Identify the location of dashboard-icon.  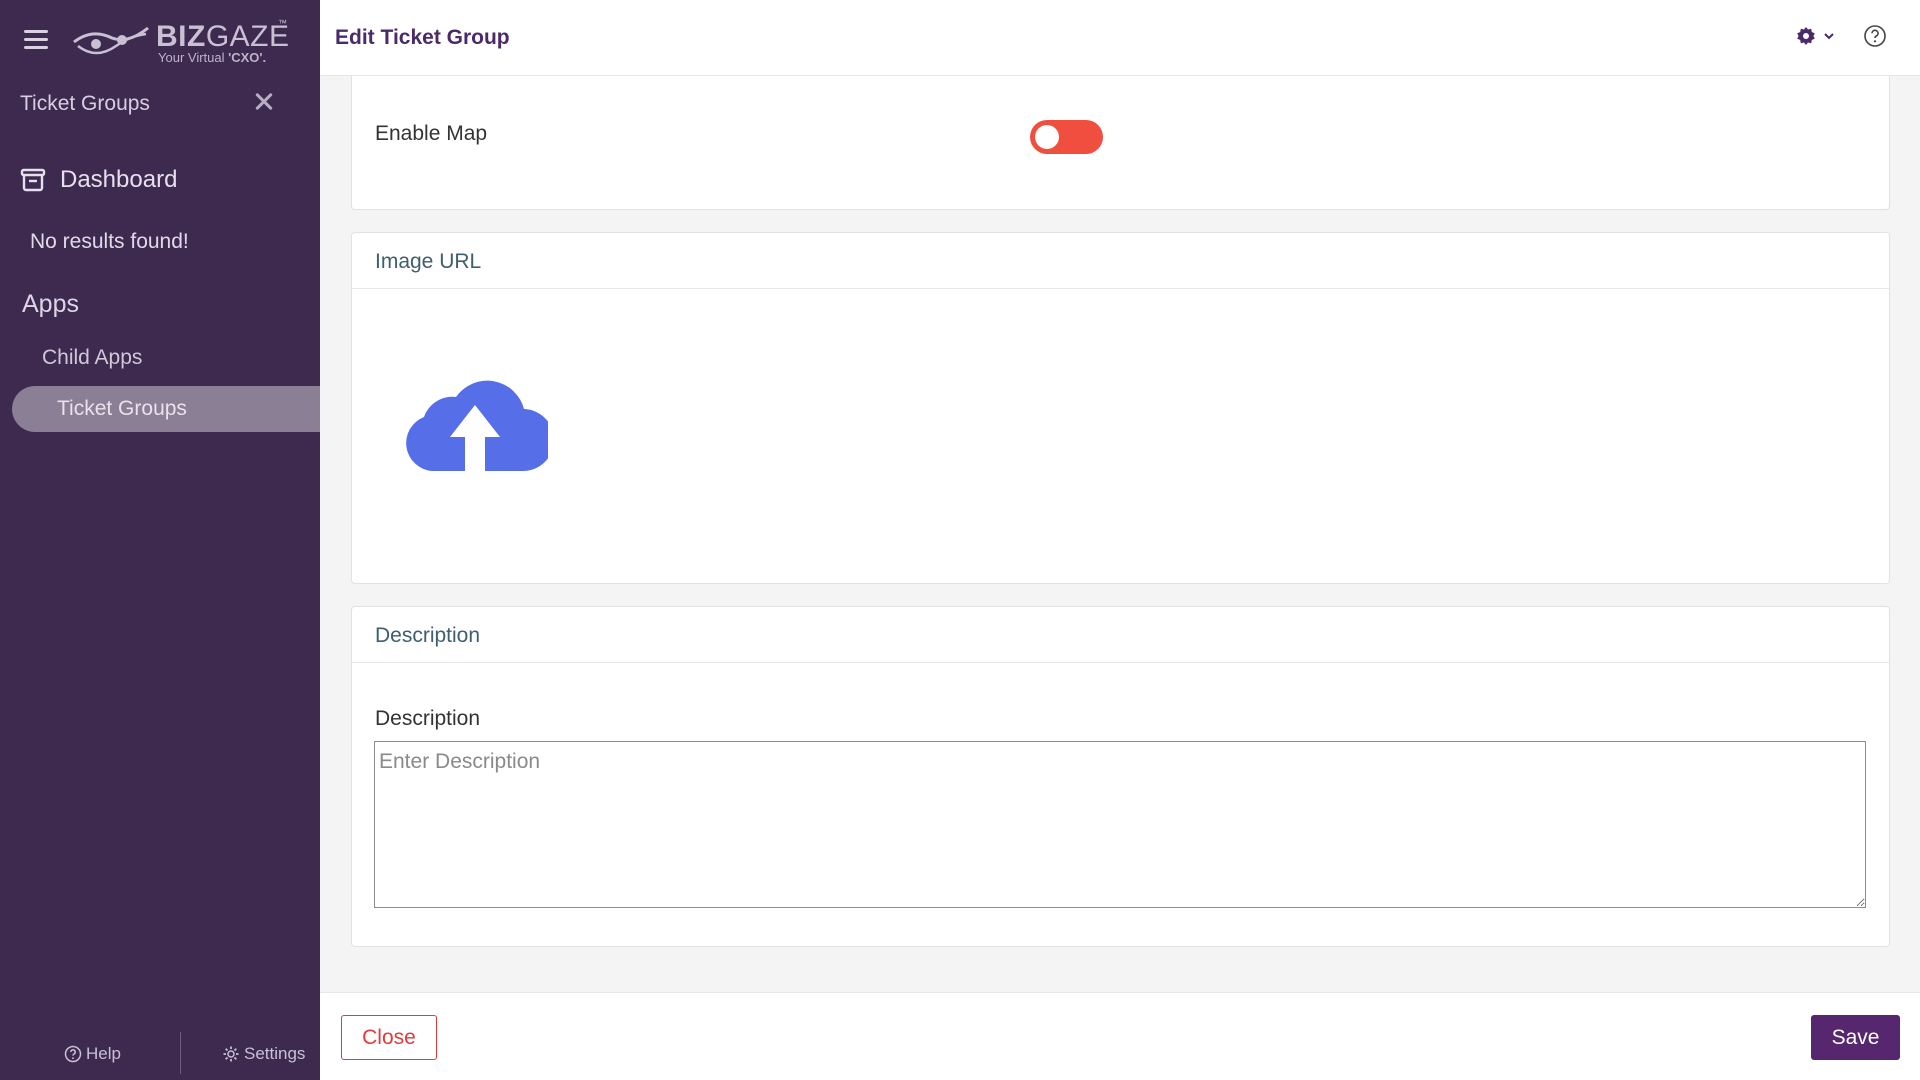
(33, 180).